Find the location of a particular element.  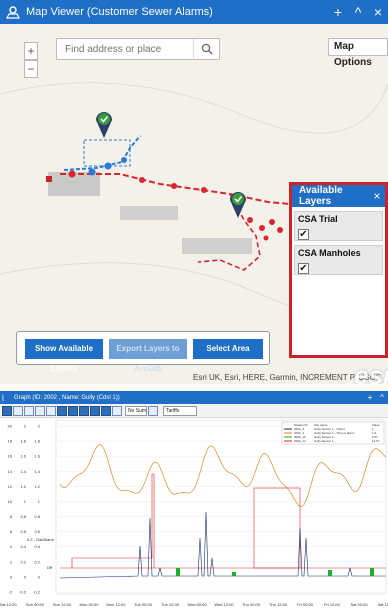

map-options-button: Map Options is located at coordinates (358, 53).